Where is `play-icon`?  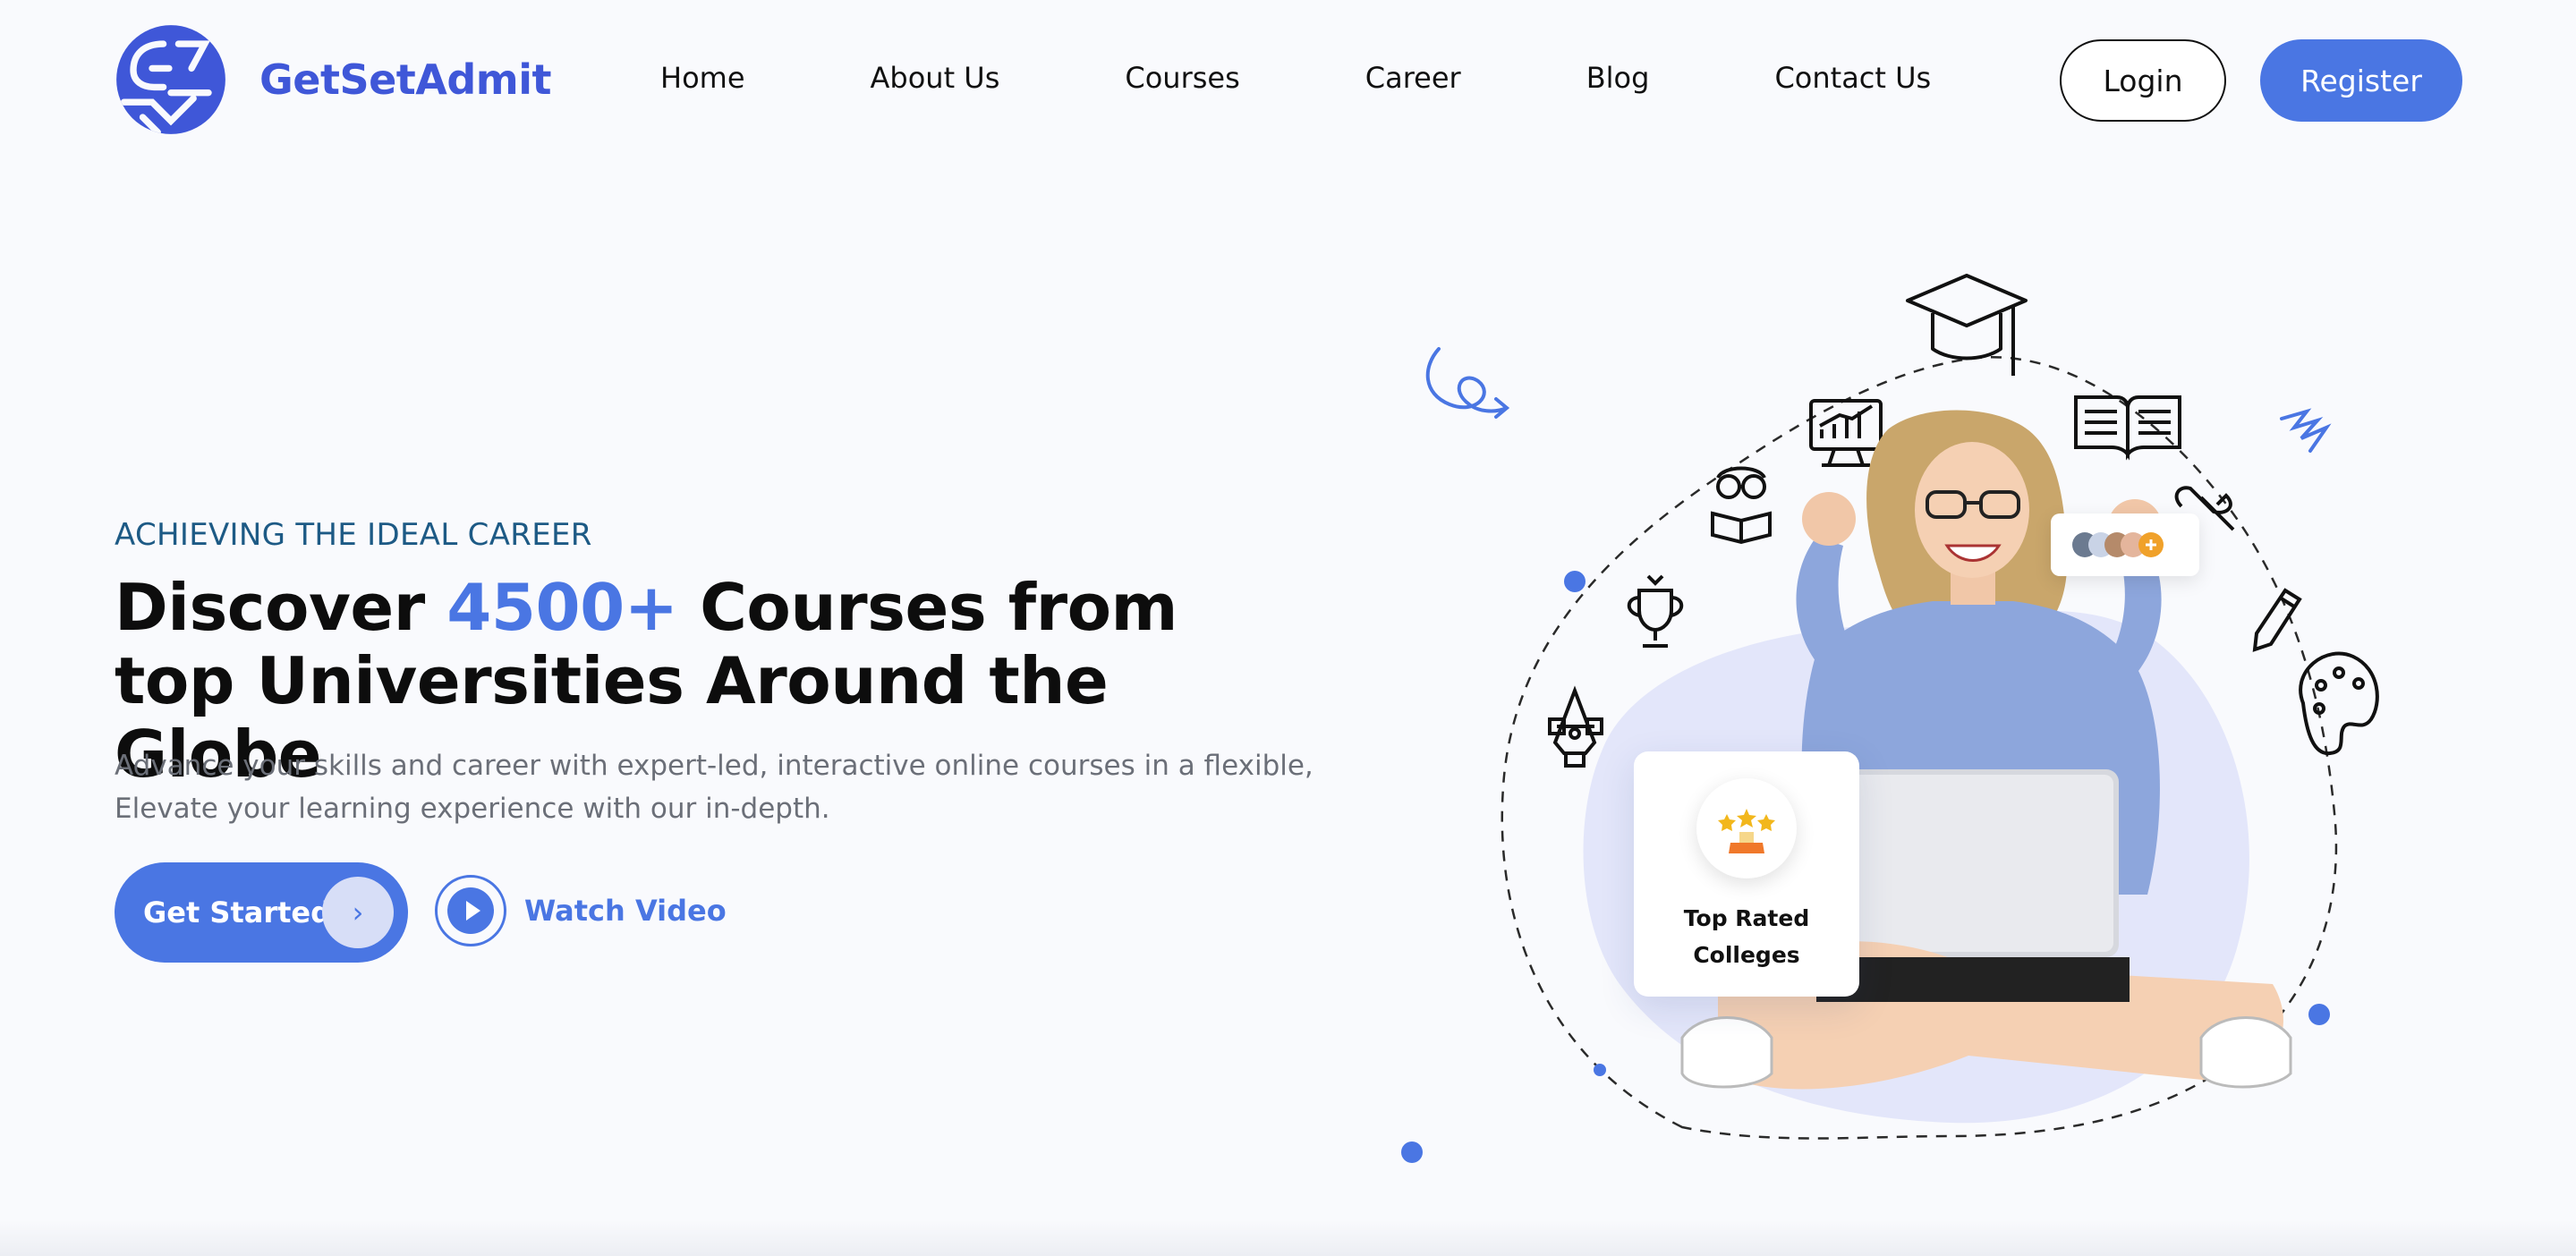 play-icon is located at coordinates (470, 911).